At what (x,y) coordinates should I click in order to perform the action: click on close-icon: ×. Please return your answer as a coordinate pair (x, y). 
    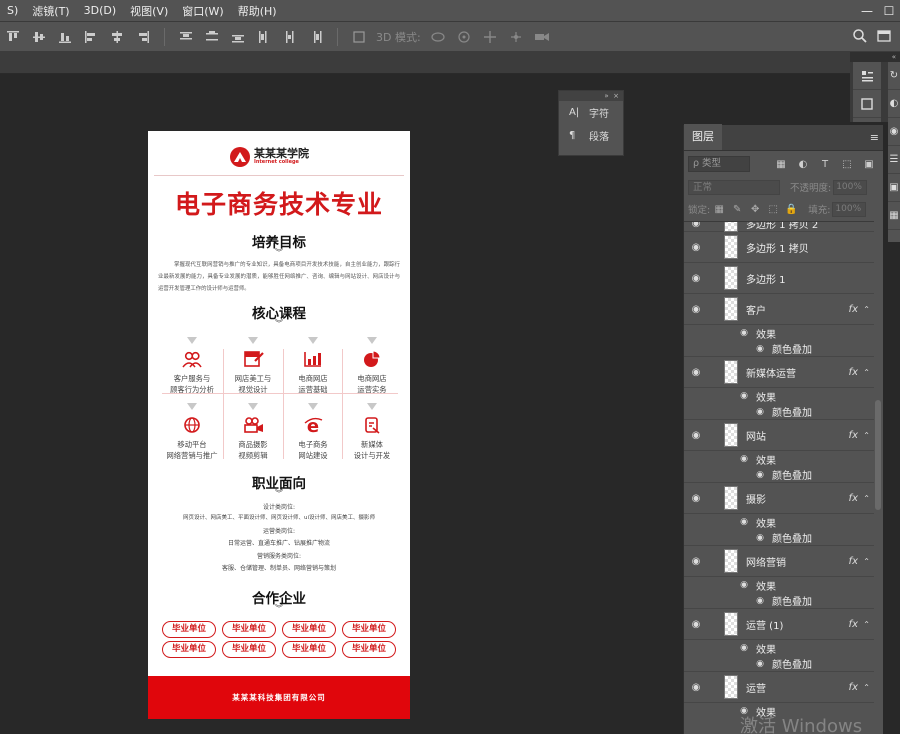
    Looking at the image, I should click on (616, 96).